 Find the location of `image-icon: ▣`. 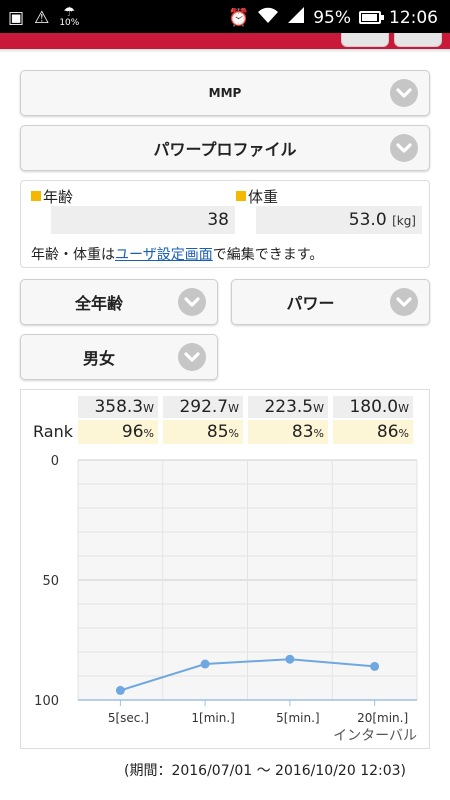

image-icon: ▣ is located at coordinates (16, 17).